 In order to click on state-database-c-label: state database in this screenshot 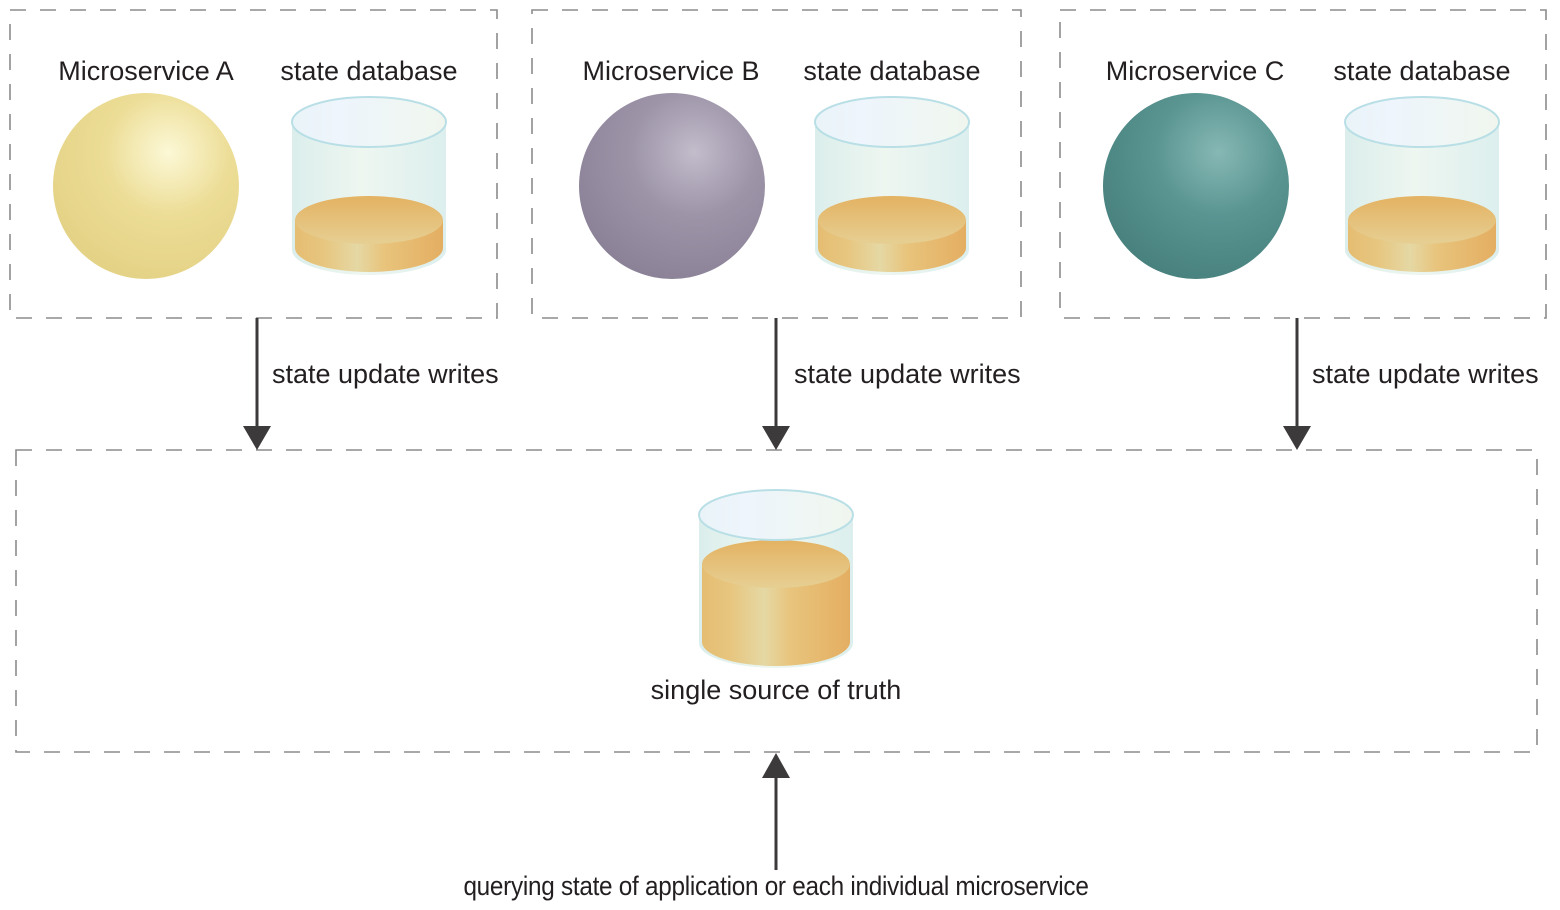, I will do `click(1422, 71)`.